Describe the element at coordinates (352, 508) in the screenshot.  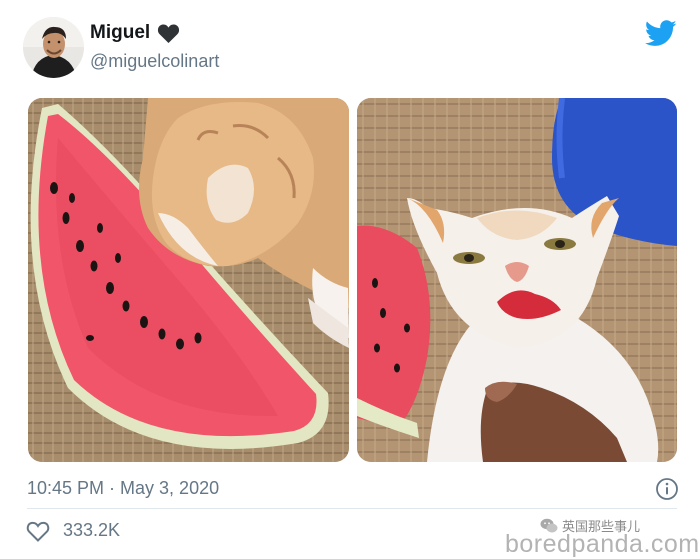
I see `footer-divider` at that location.